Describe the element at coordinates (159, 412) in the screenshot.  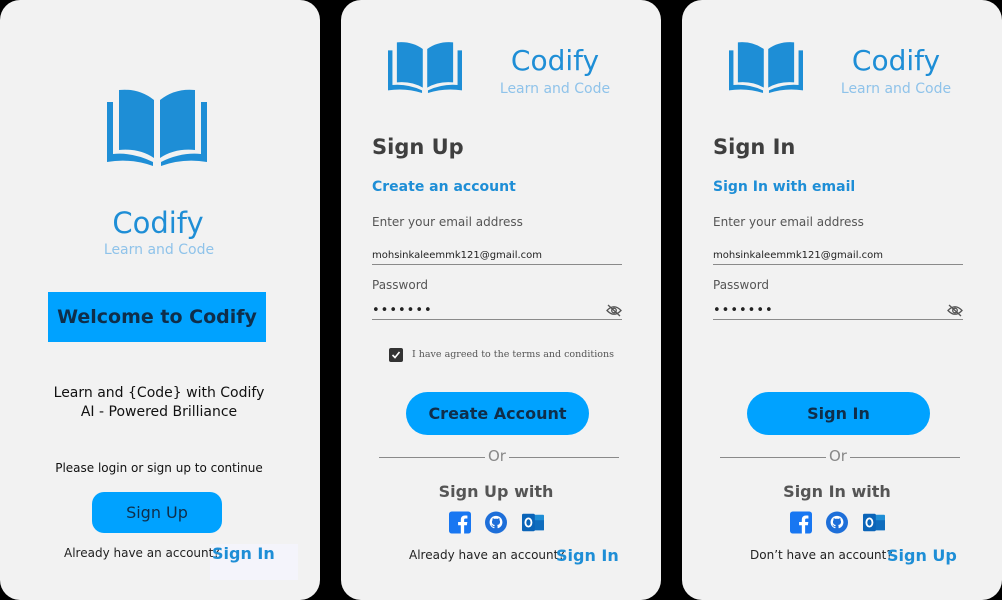
I see `description-line-2: AI - Powered Brilliance` at that location.